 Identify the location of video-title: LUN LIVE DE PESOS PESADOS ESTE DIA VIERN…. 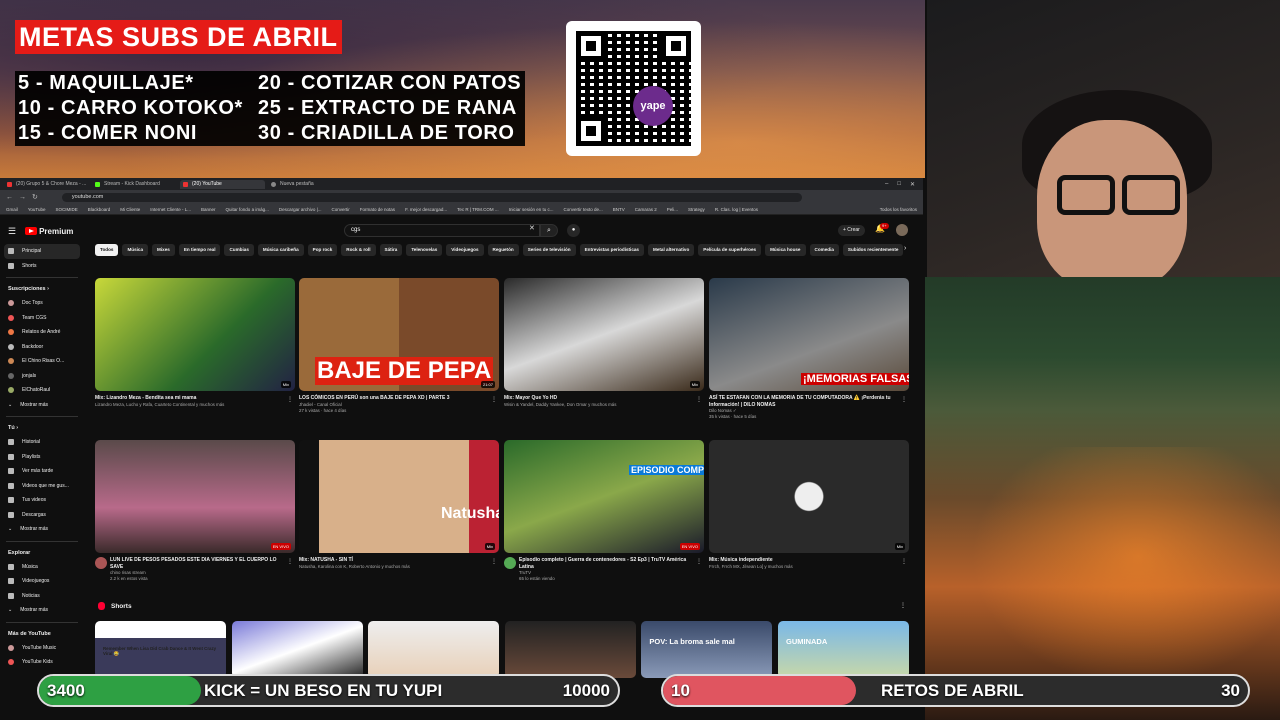
(195, 563).